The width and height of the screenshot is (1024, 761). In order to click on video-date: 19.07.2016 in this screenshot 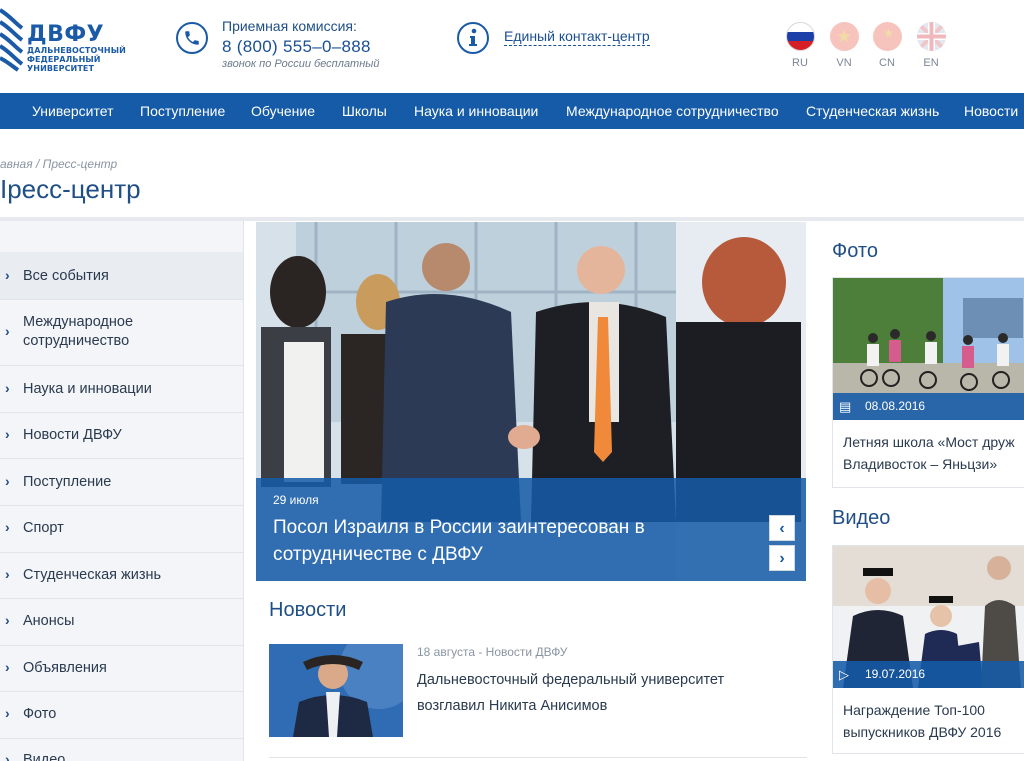, I will do `click(895, 674)`.